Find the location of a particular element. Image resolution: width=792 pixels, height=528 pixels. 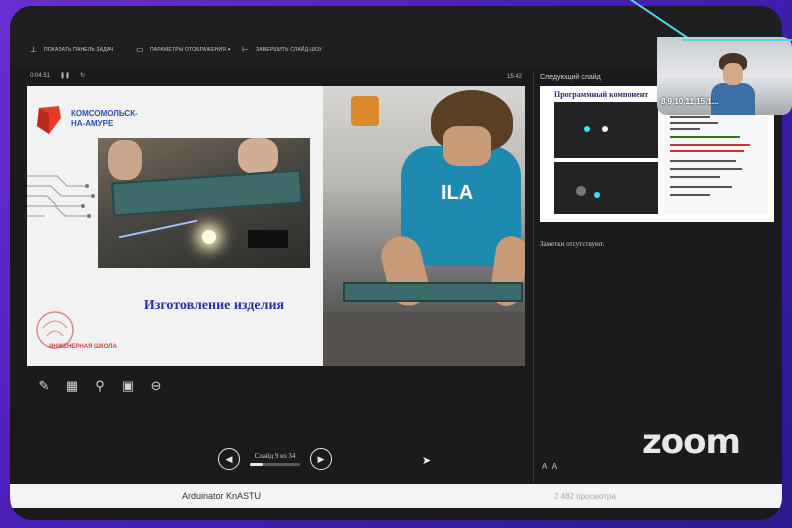

school-logo-icon is located at coordinates (55, 330).